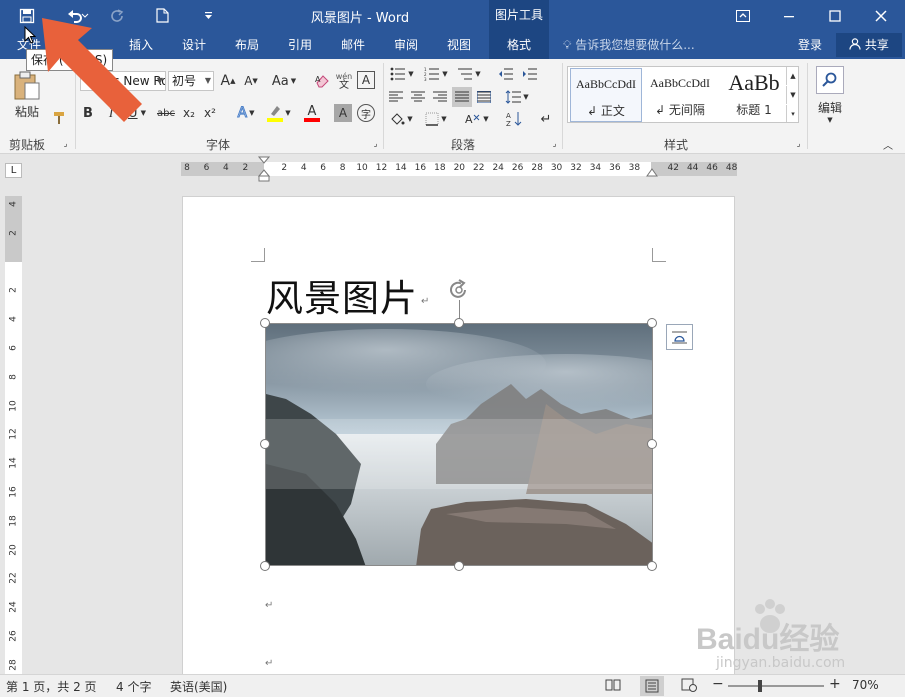 Image resolution: width=905 pixels, height=697 pixels. I want to click on close-button, so click(881, 15).